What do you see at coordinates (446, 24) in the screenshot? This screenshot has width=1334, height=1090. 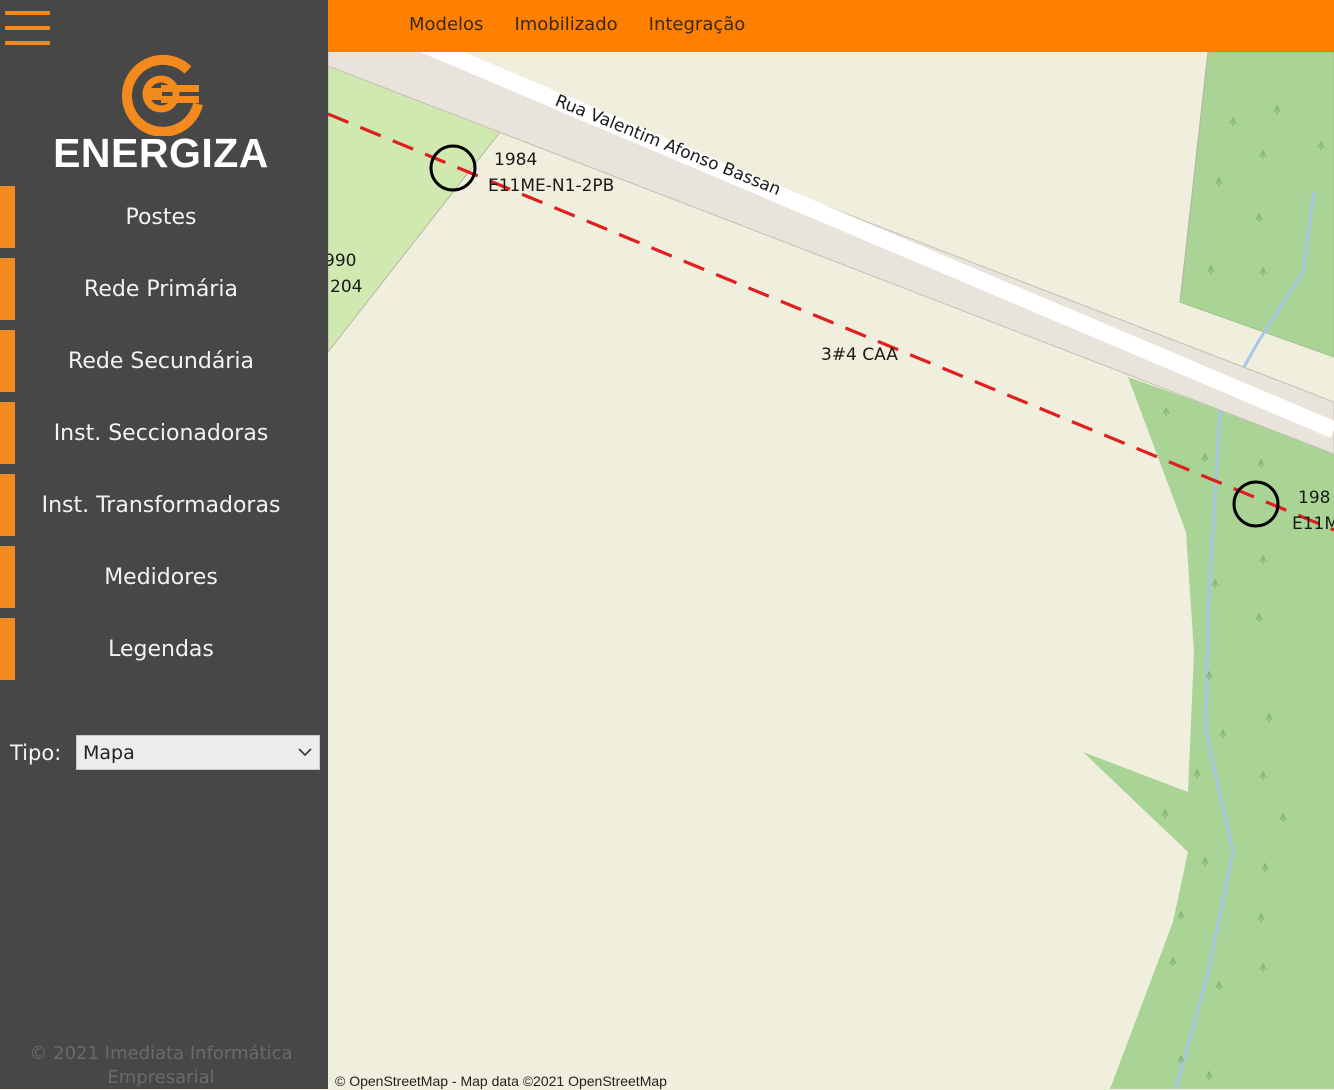 I see `nav-modelos: Modelos` at bounding box center [446, 24].